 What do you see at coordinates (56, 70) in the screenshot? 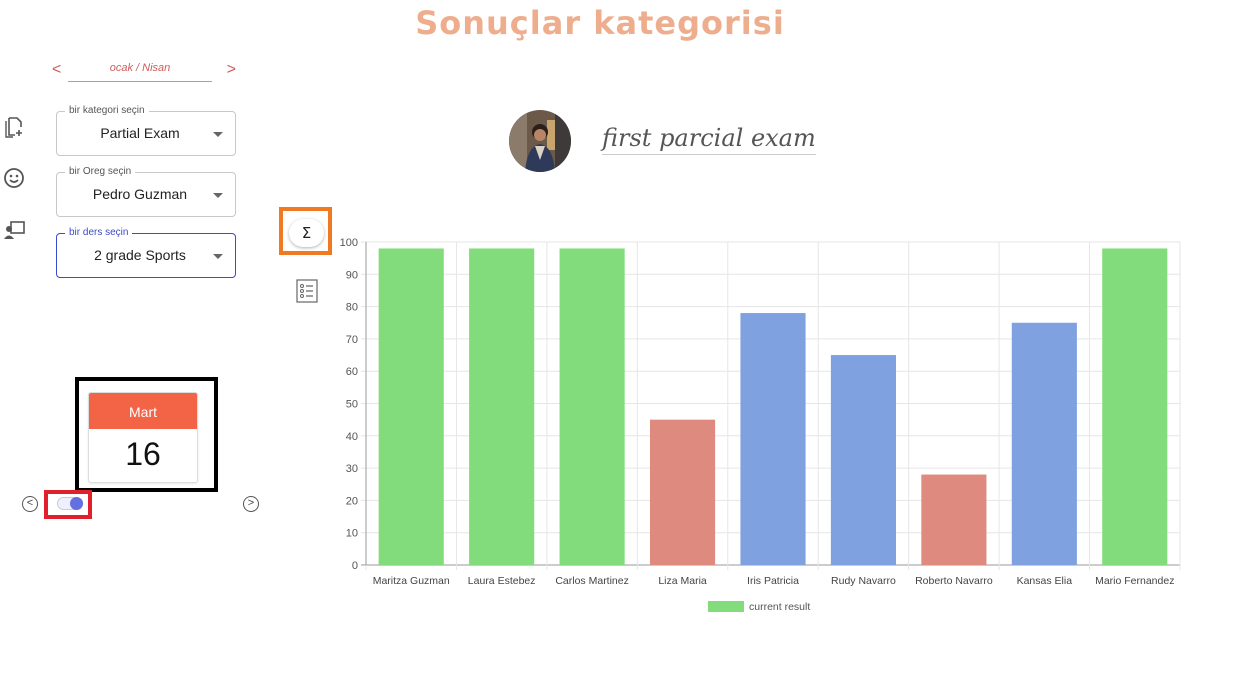
I see `month-prev-button: <` at bounding box center [56, 70].